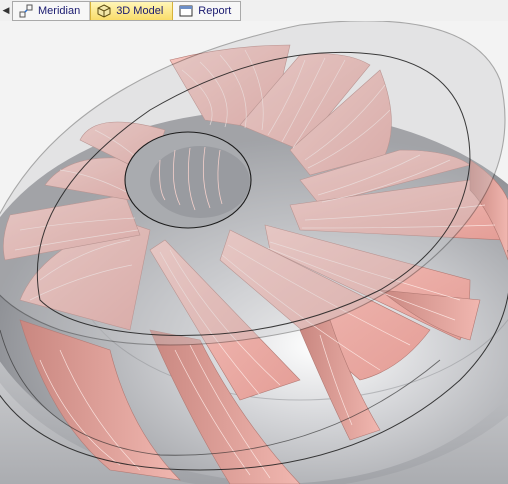  Describe the element at coordinates (140, 10) in the screenshot. I see `tab-3d-model-label: 3D Model` at that location.